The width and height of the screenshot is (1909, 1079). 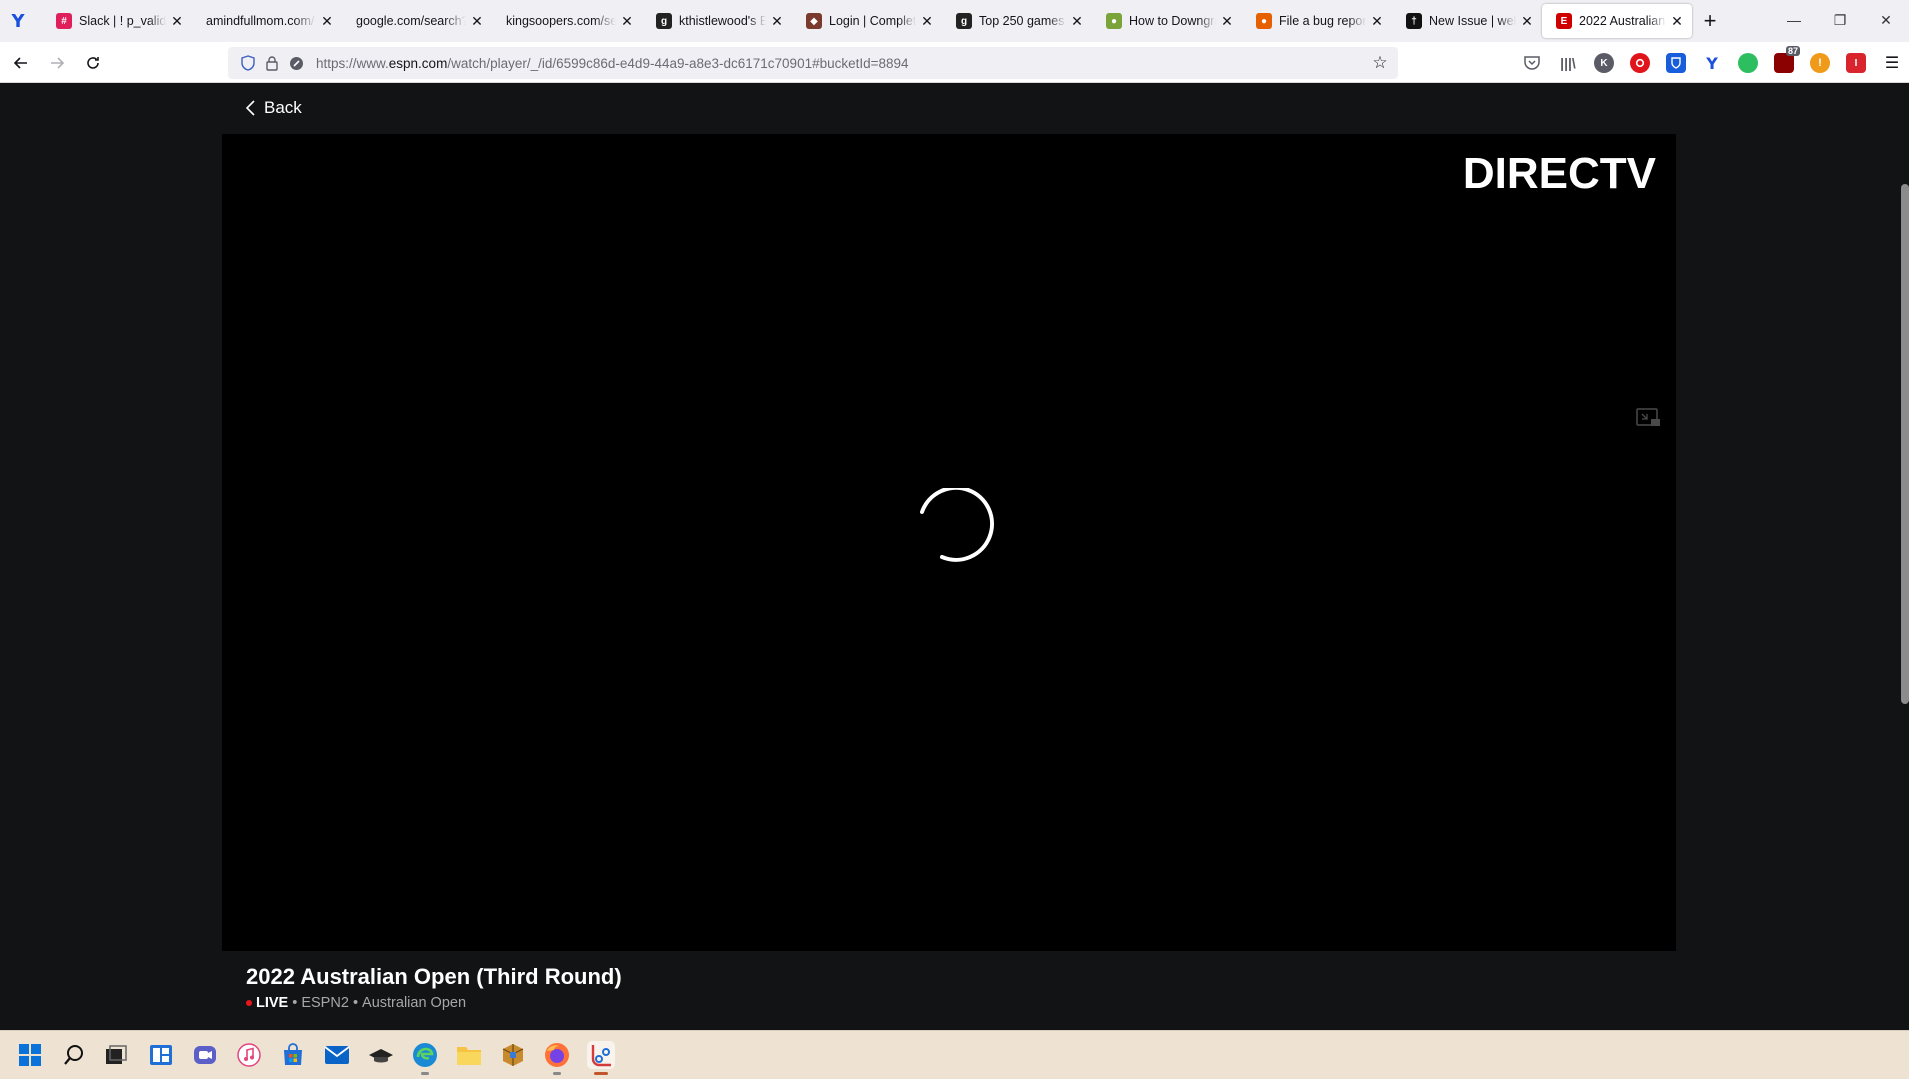 I want to click on mail-icon, so click(x=337, y=1055).